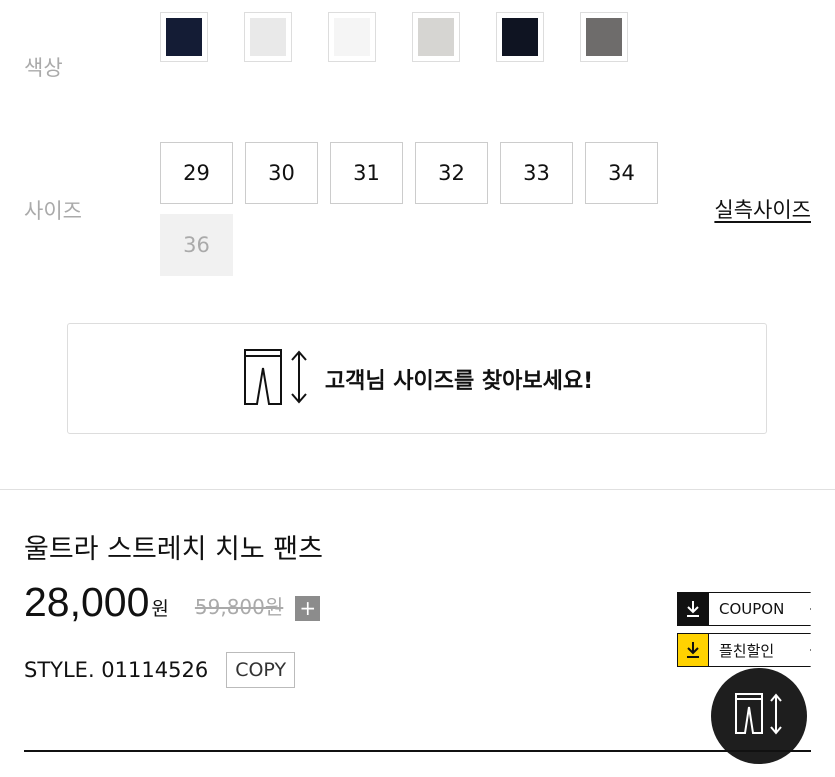  I want to click on swatch-charcoal, so click(604, 37).